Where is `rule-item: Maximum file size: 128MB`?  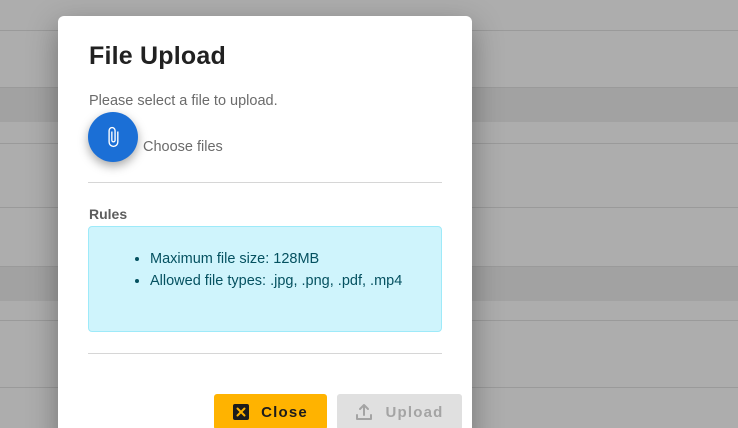 rule-item: Maximum file size: 128MB is located at coordinates (276, 259).